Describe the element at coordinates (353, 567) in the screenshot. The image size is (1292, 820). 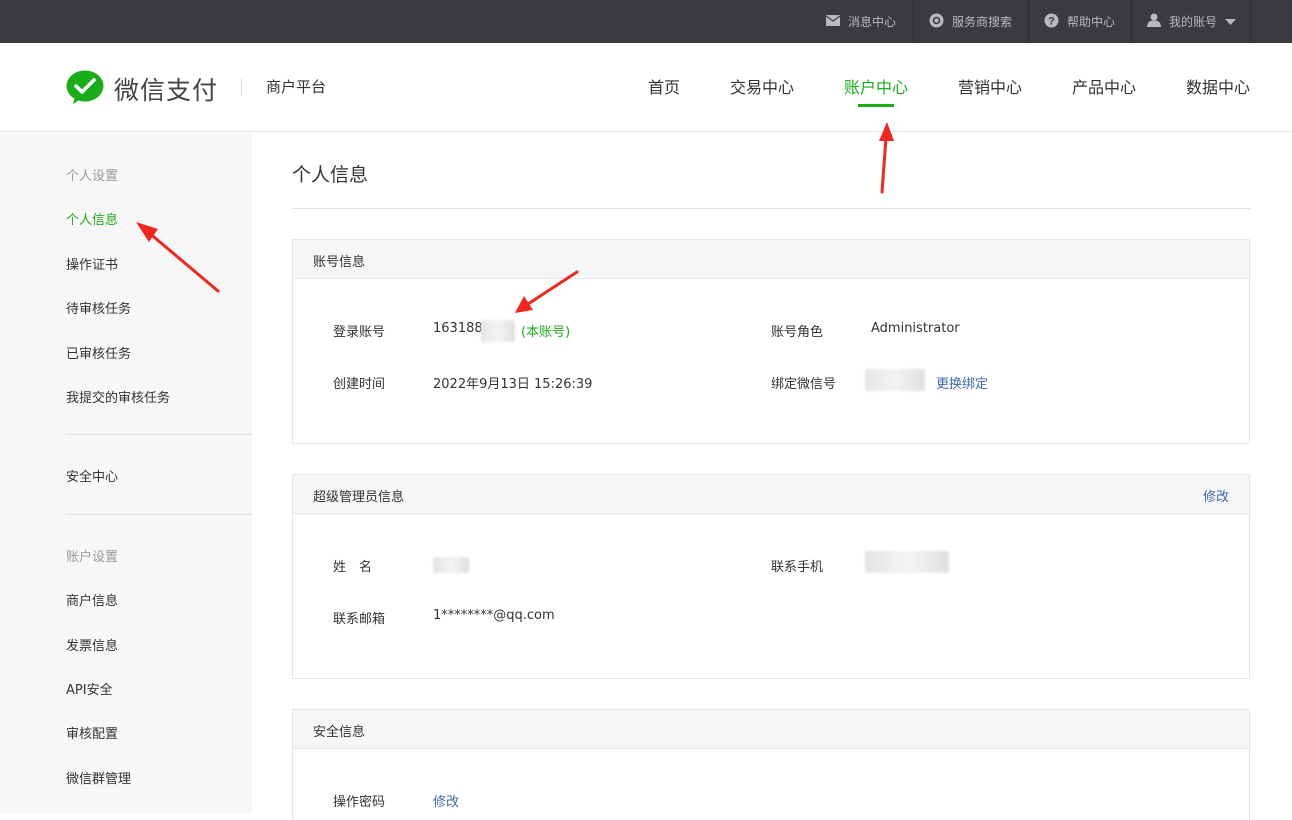
I see `name-label: 姓 名` at that location.